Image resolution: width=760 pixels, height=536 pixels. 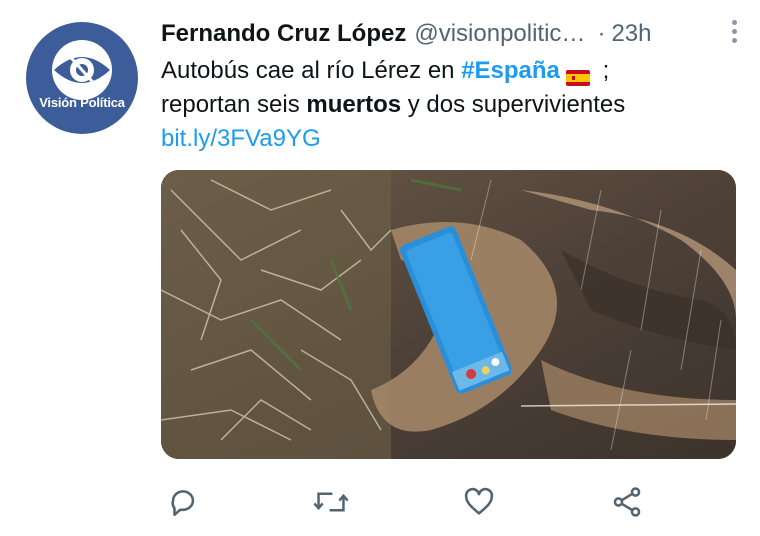 I want to click on text-segment: y dos supervivientes, so click(x=513, y=104).